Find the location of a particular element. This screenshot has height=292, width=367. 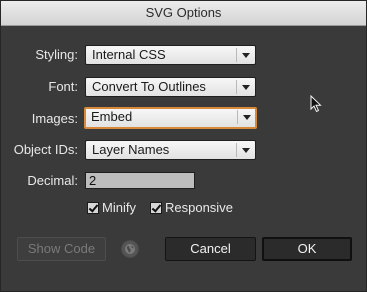

images-label: Images: is located at coordinates (54, 118).